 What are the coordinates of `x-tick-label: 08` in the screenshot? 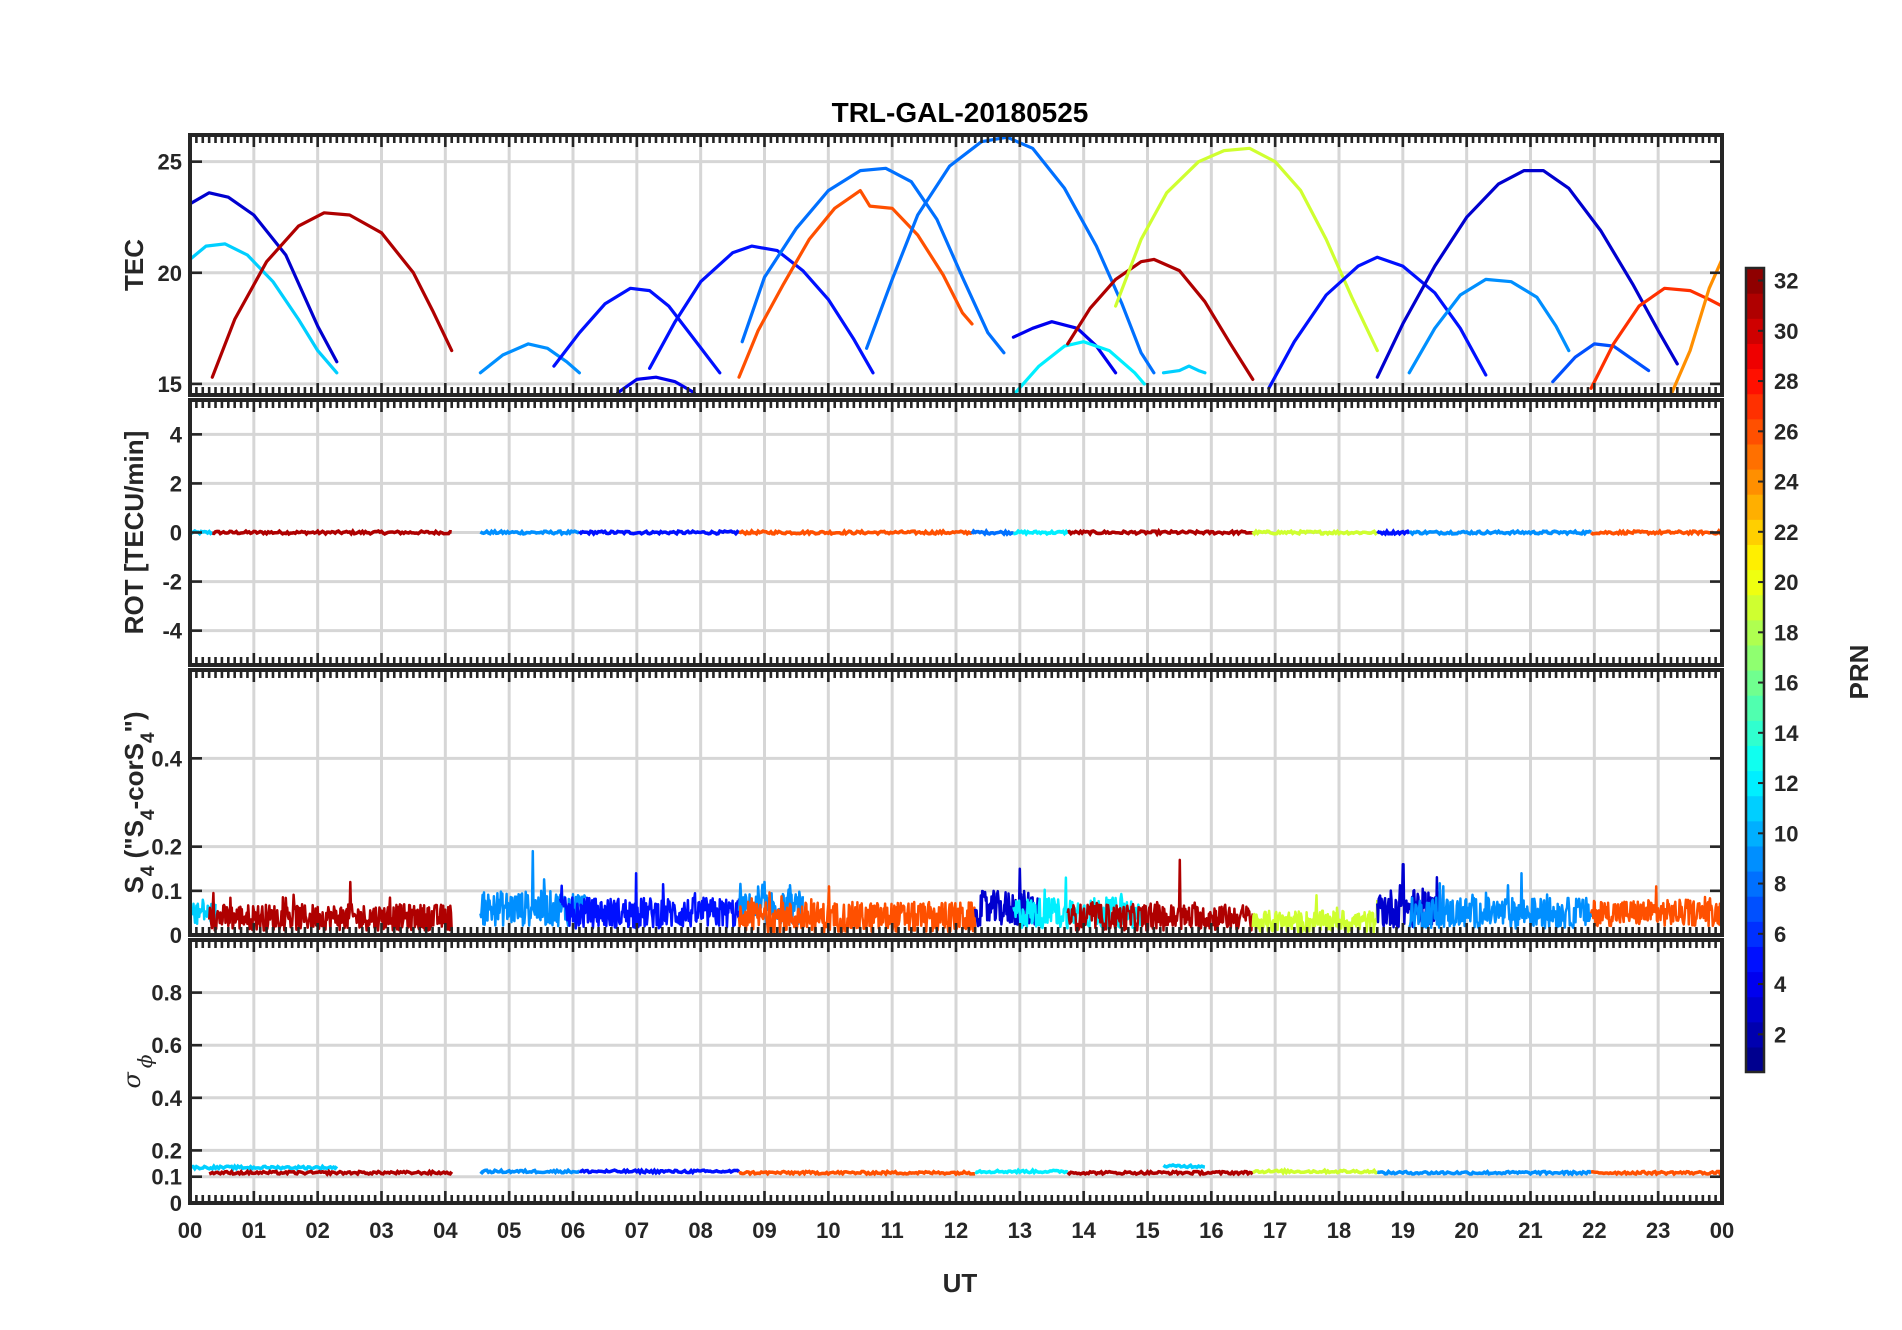 It's located at (700, 1230).